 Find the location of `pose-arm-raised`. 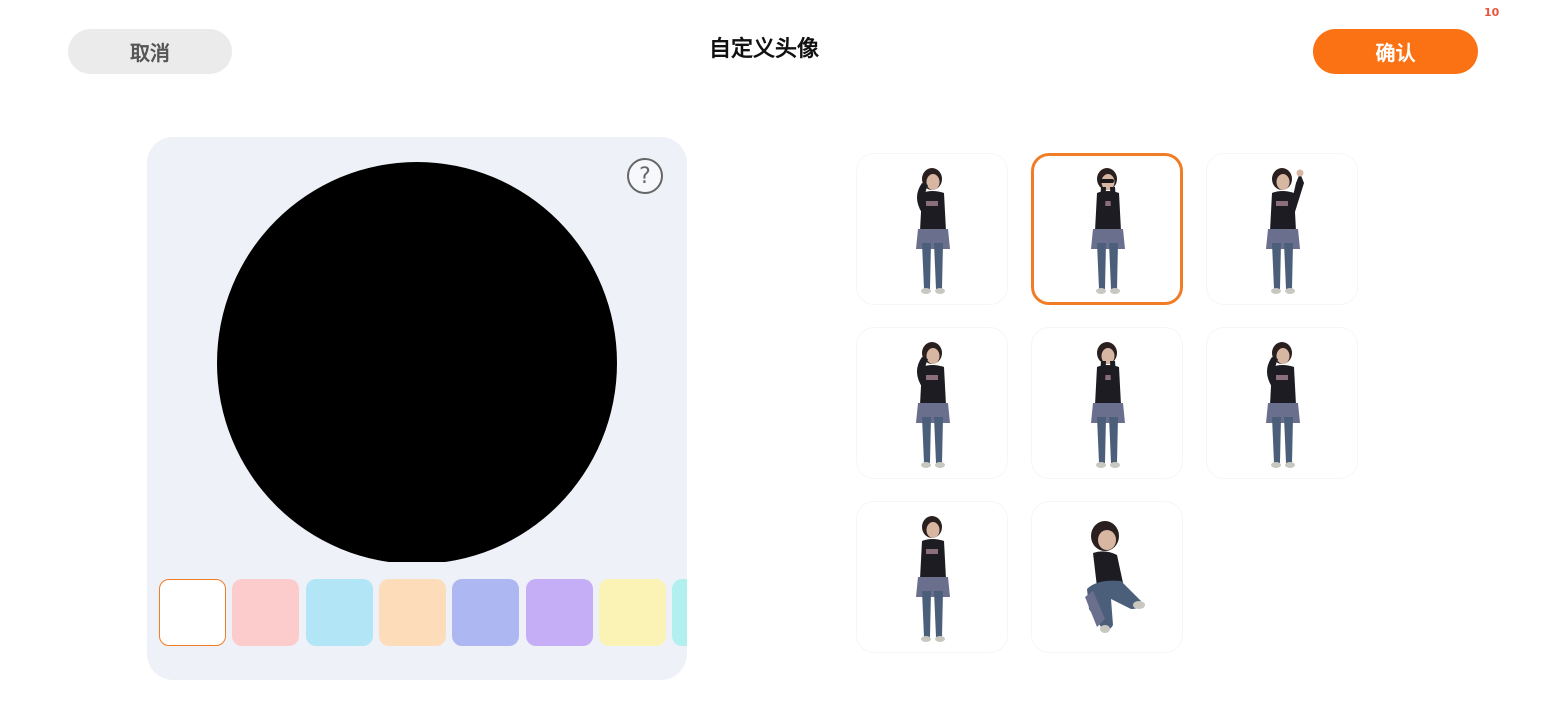

pose-arm-raised is located at coordinates (1282, 229).